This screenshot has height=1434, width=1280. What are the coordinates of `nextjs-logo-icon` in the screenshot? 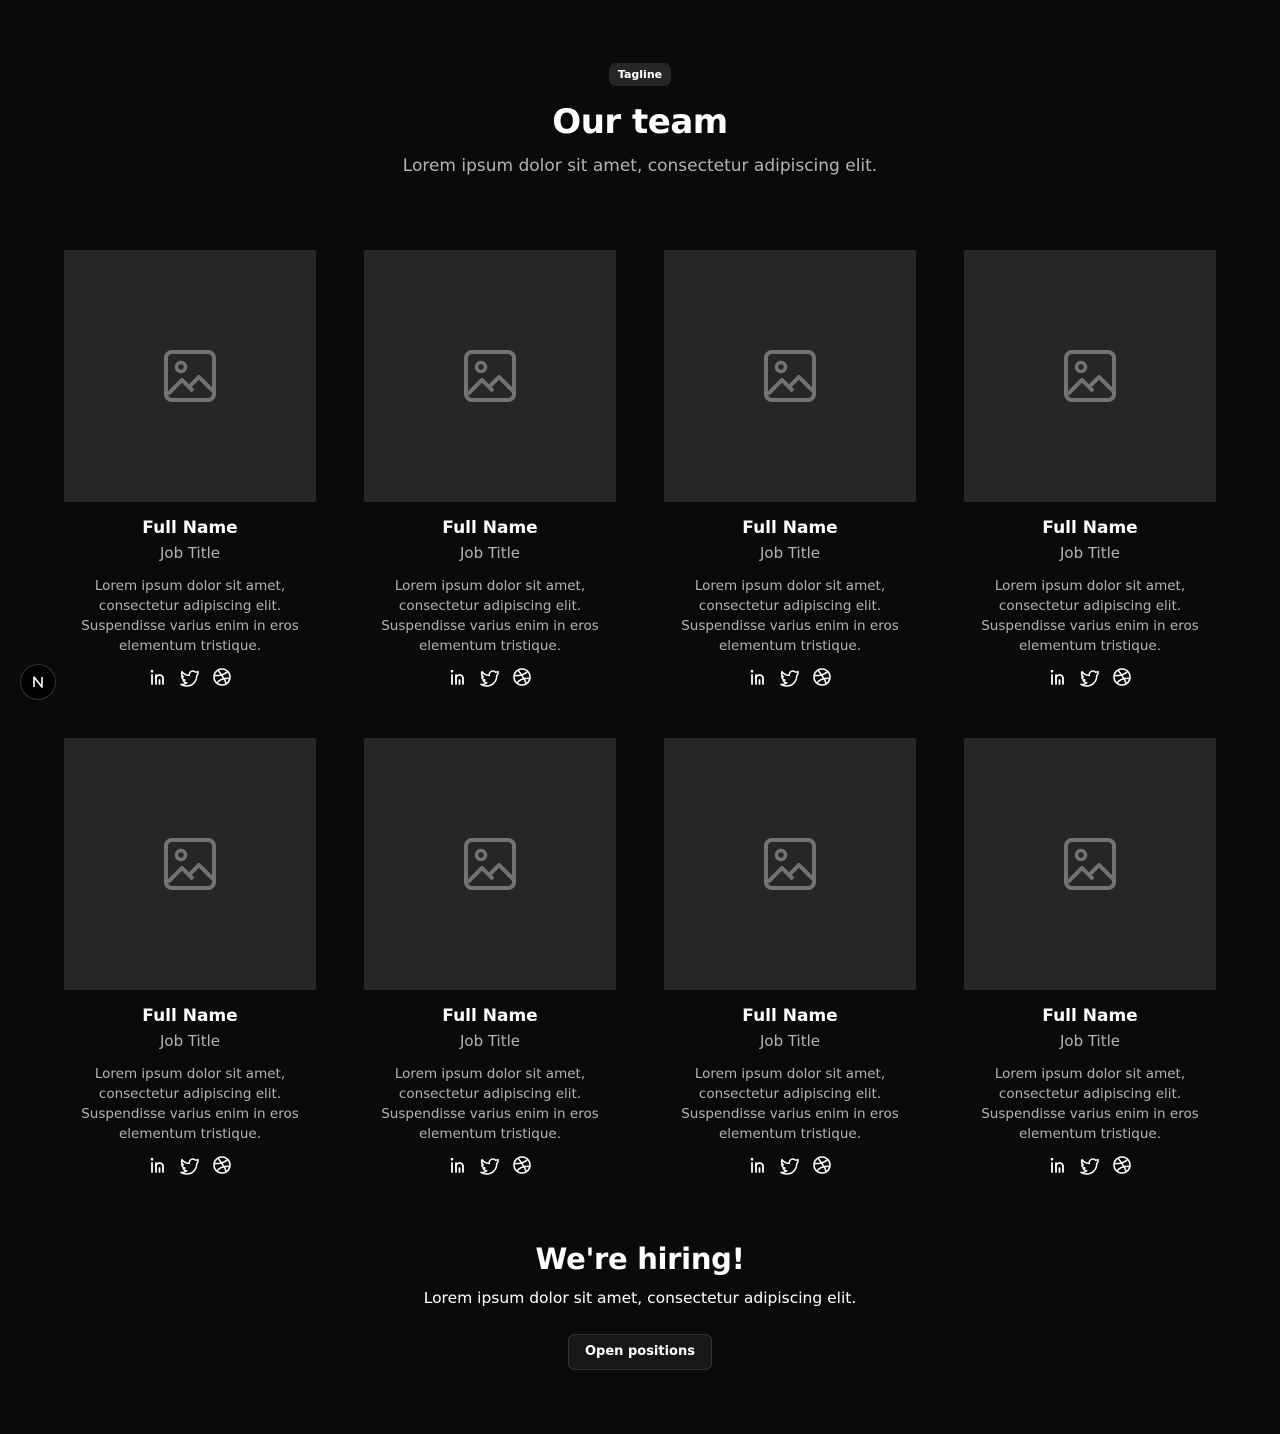 It's located at (38, 682).